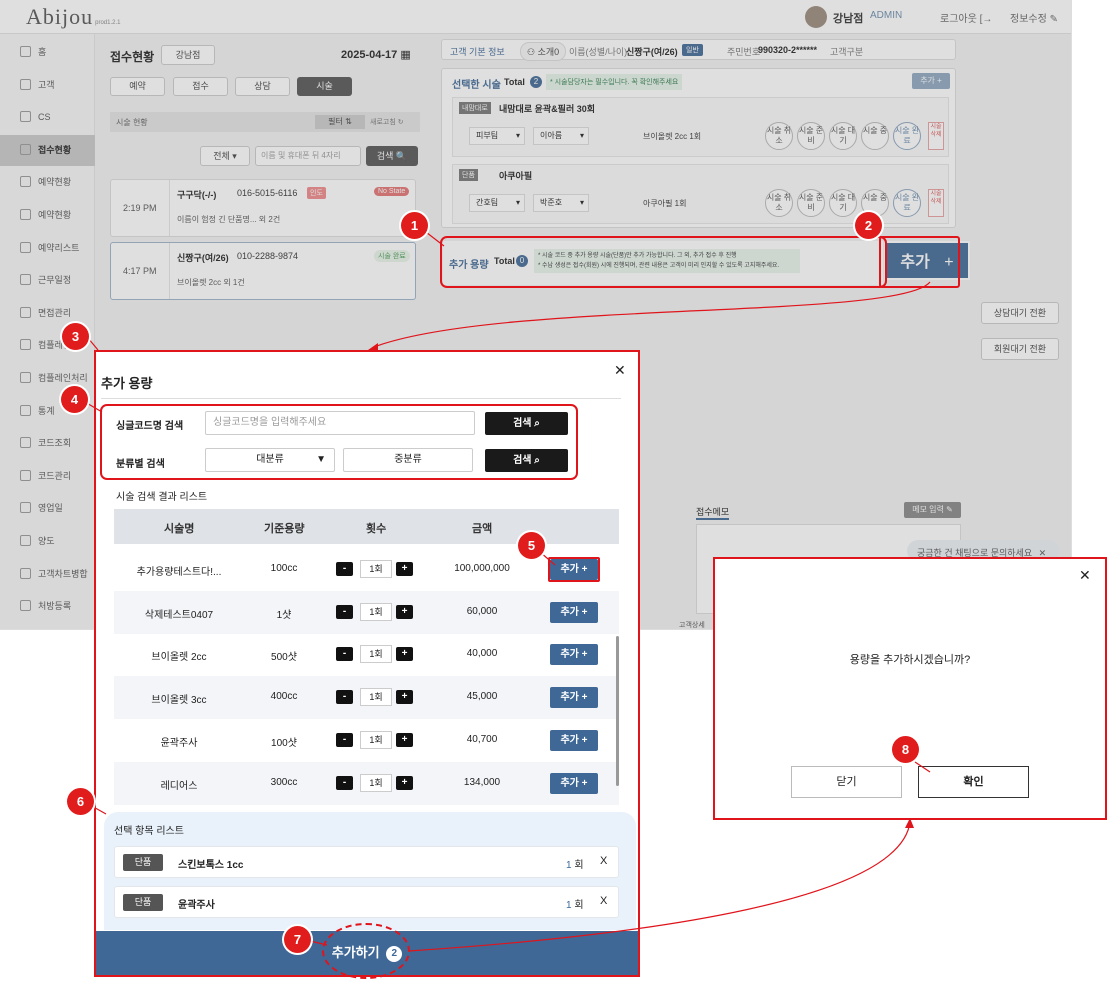 The height and width of the screenshot is (995, 1118). Describe the element at coordinates (414, 225) in the screenshot. I see `callout-1: 1` at that location.